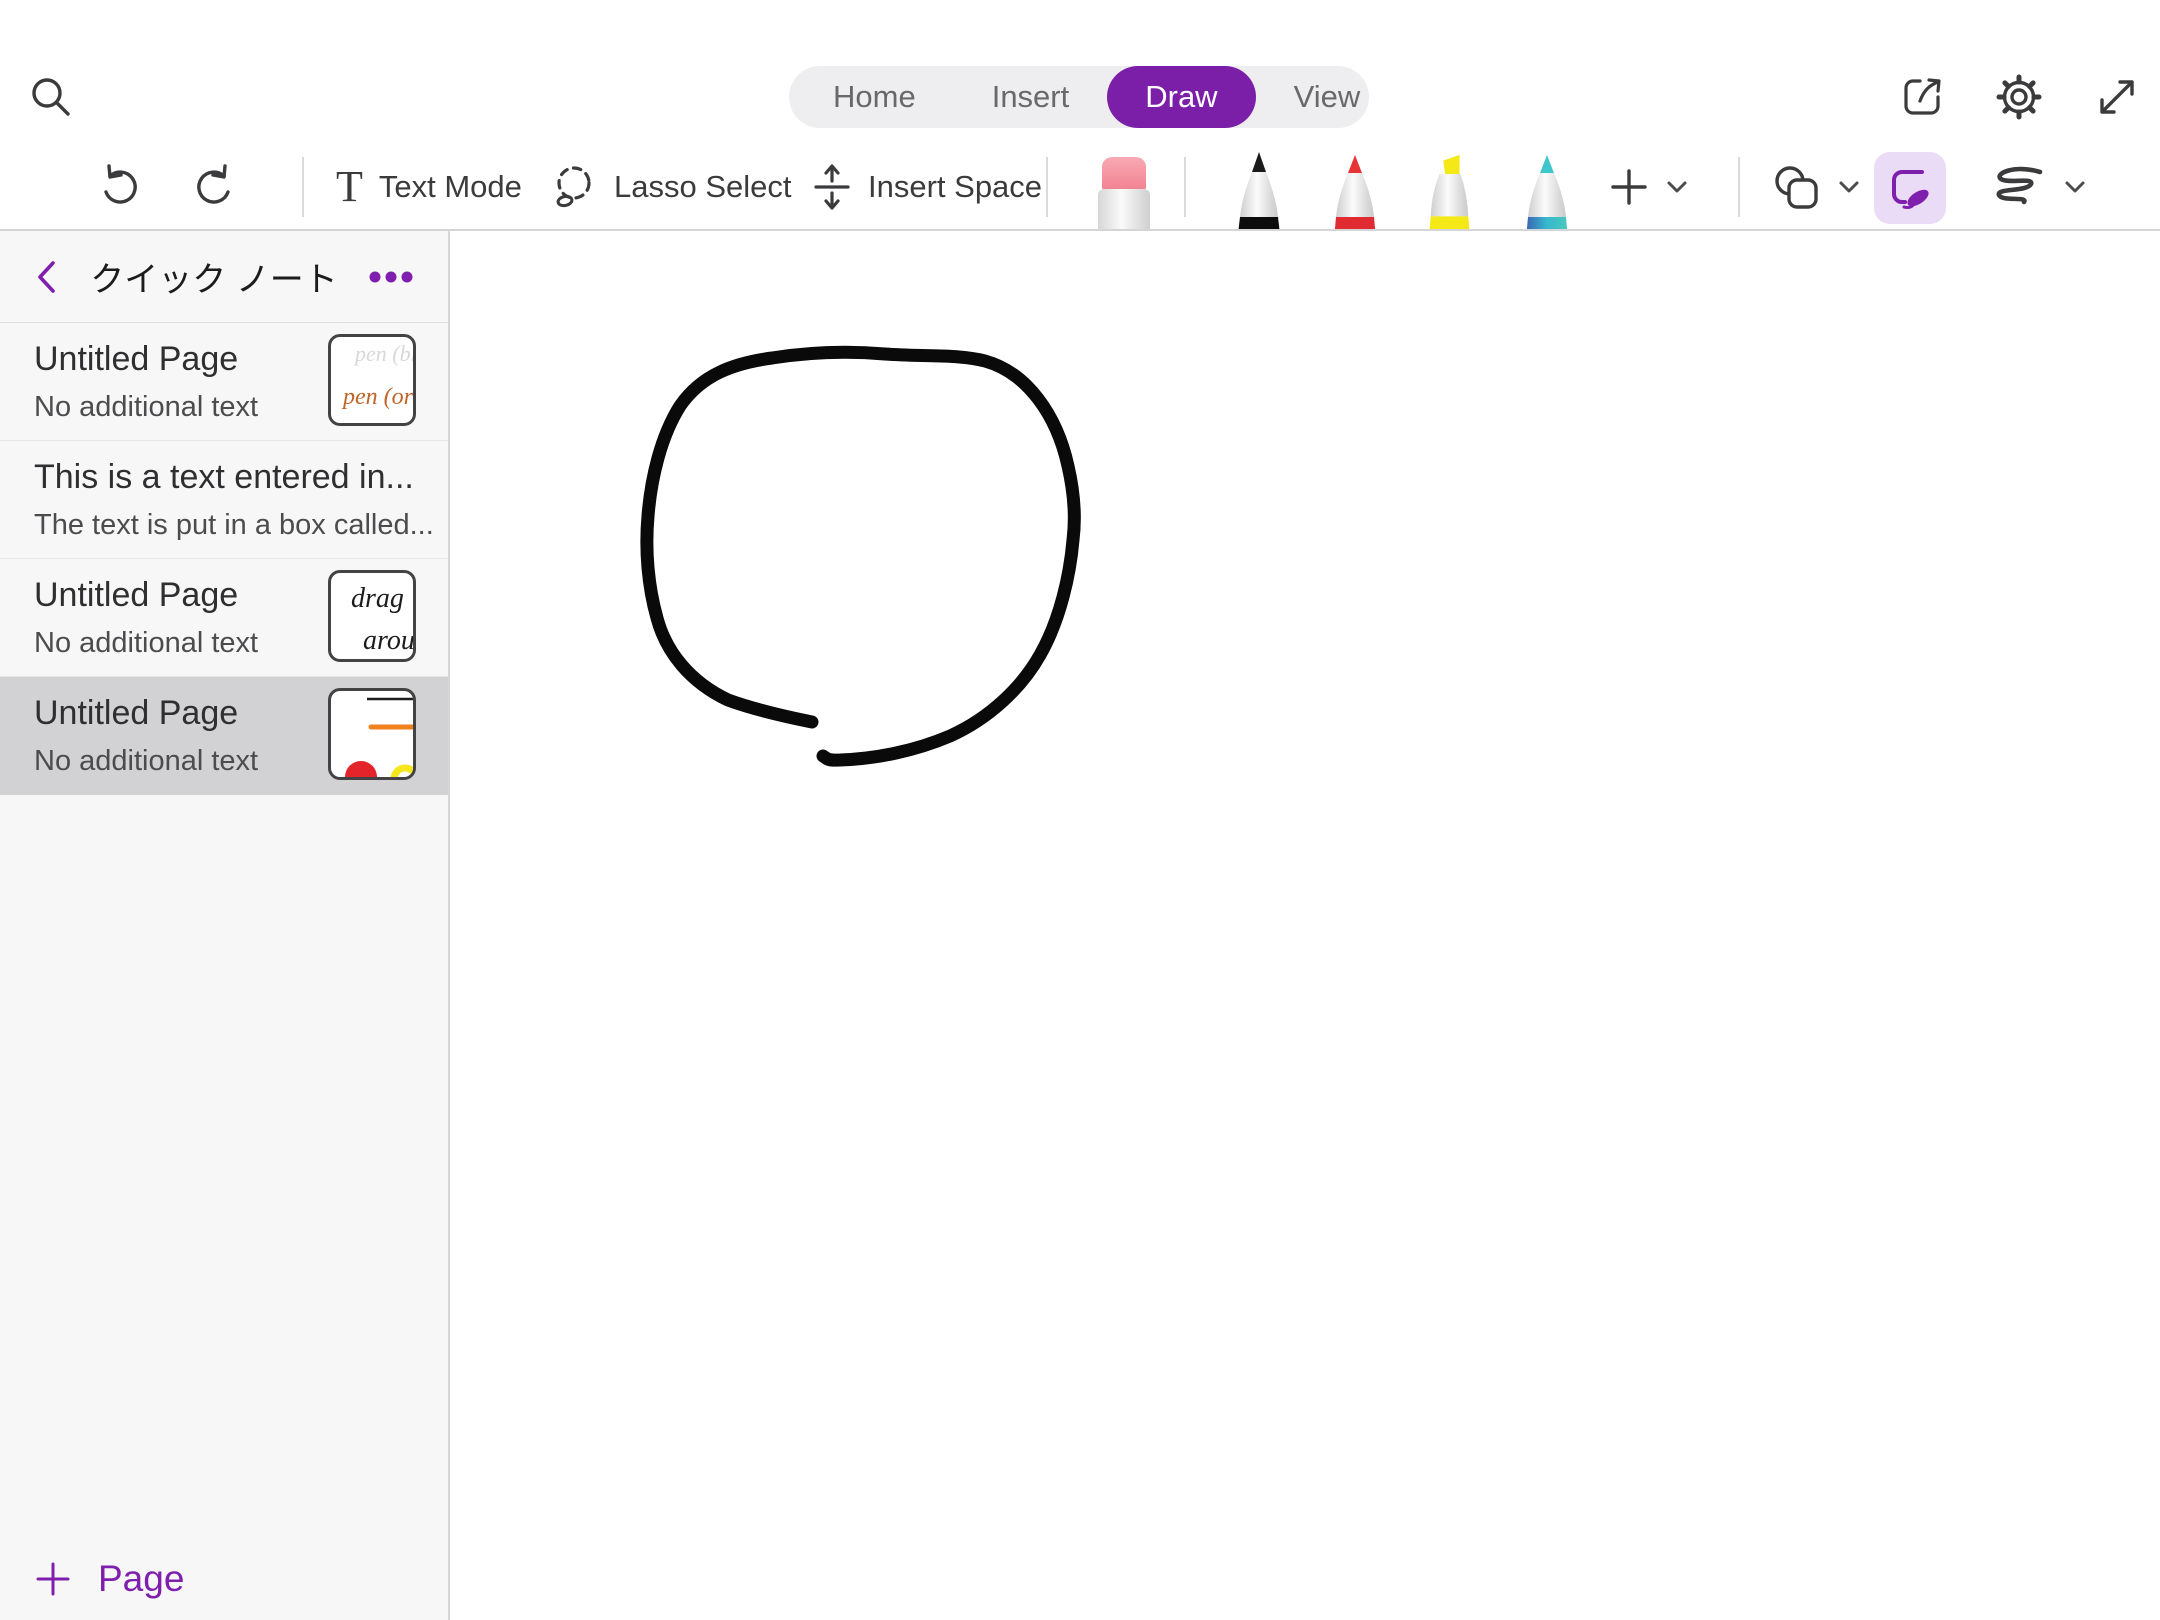 Image resolution: width=2160 pixels, height=1620 pixels. What do you see at coordinates (1080, 188) in the screenshot?
I see `draw-toolbar: T Text Mode Lasso Select Insert Space` at bounding box center [1080, 188].